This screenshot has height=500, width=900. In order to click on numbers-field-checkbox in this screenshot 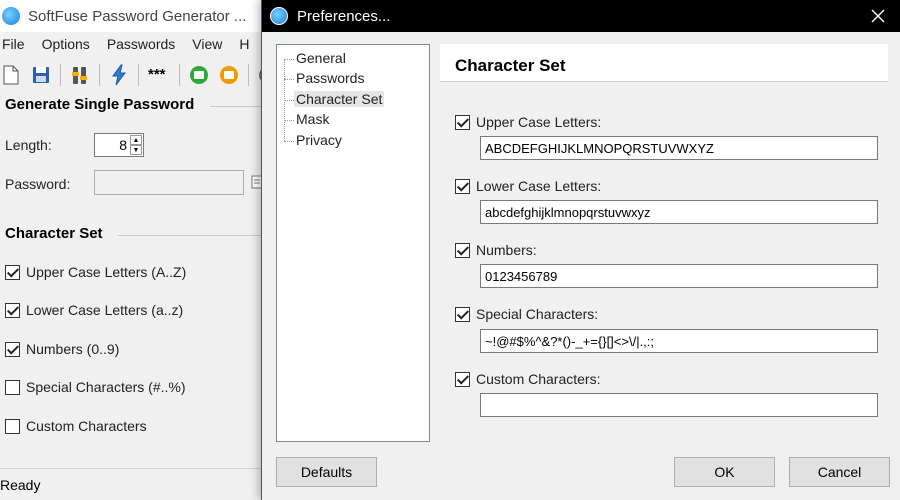, I will do `click(462, 250)`.